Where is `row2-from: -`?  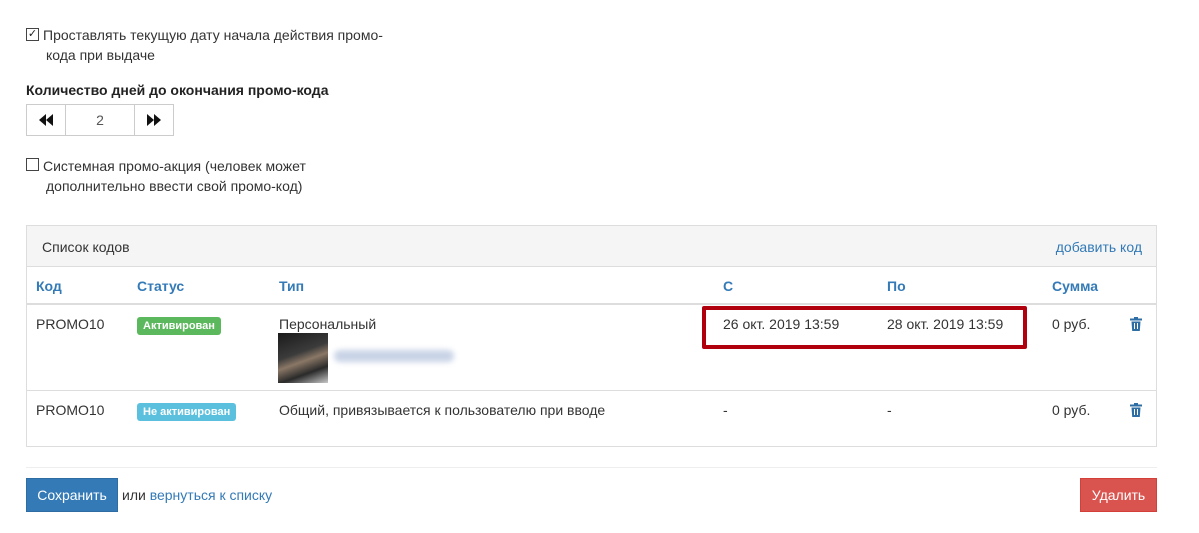
row2-from: - is located at coordinates (725, 410).